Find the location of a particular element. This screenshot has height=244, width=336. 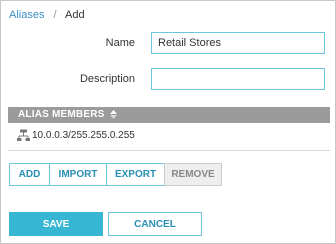

description-label: Description is located at coordinates (107, 79).